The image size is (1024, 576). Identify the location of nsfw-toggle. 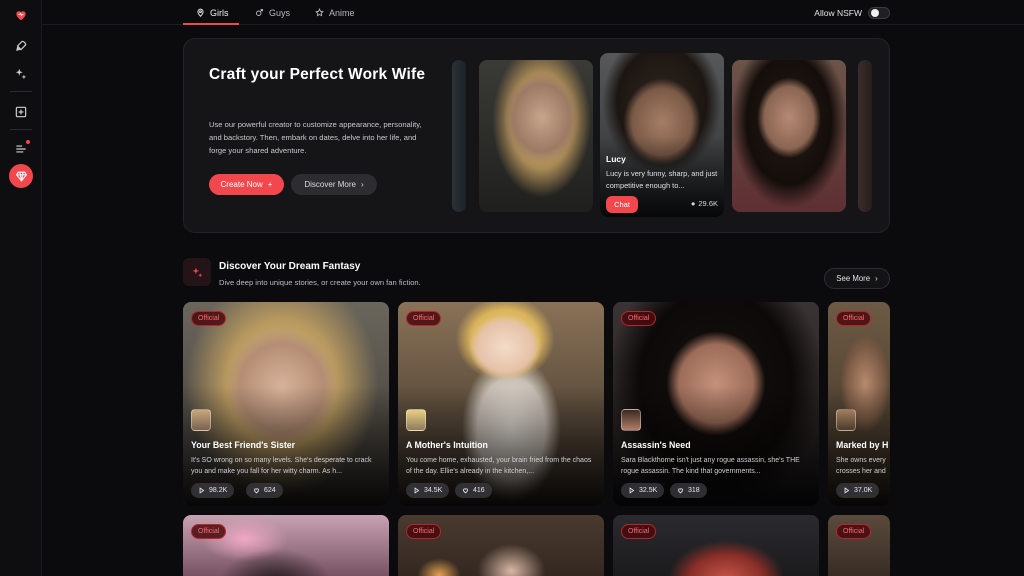
(879, 12).